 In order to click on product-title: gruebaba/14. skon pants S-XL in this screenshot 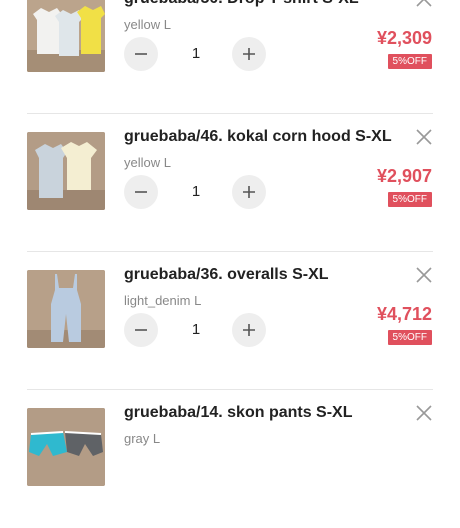, I will do `click(238, 413)`.